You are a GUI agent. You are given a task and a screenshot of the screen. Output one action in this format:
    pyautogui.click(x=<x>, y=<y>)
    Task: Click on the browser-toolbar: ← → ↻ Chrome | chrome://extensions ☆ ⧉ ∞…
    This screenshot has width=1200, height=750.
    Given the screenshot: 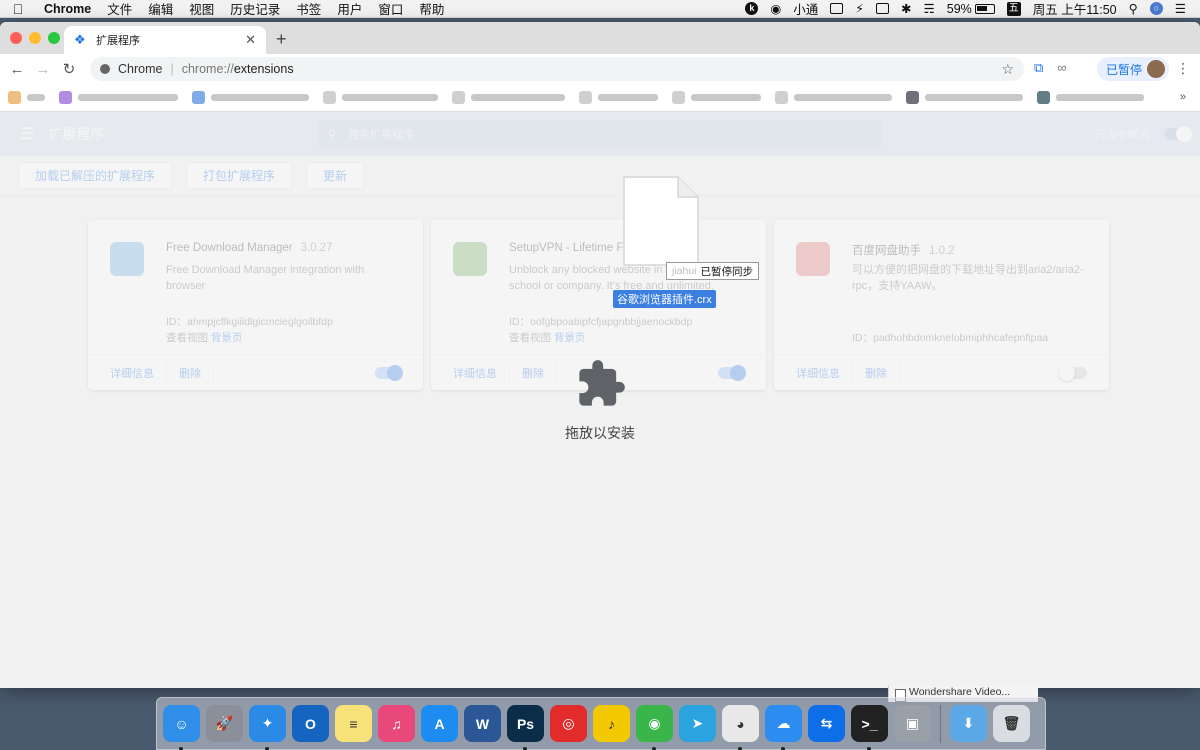 What is the action you would take?
    pyautogui.click(x=600, y=69)
    